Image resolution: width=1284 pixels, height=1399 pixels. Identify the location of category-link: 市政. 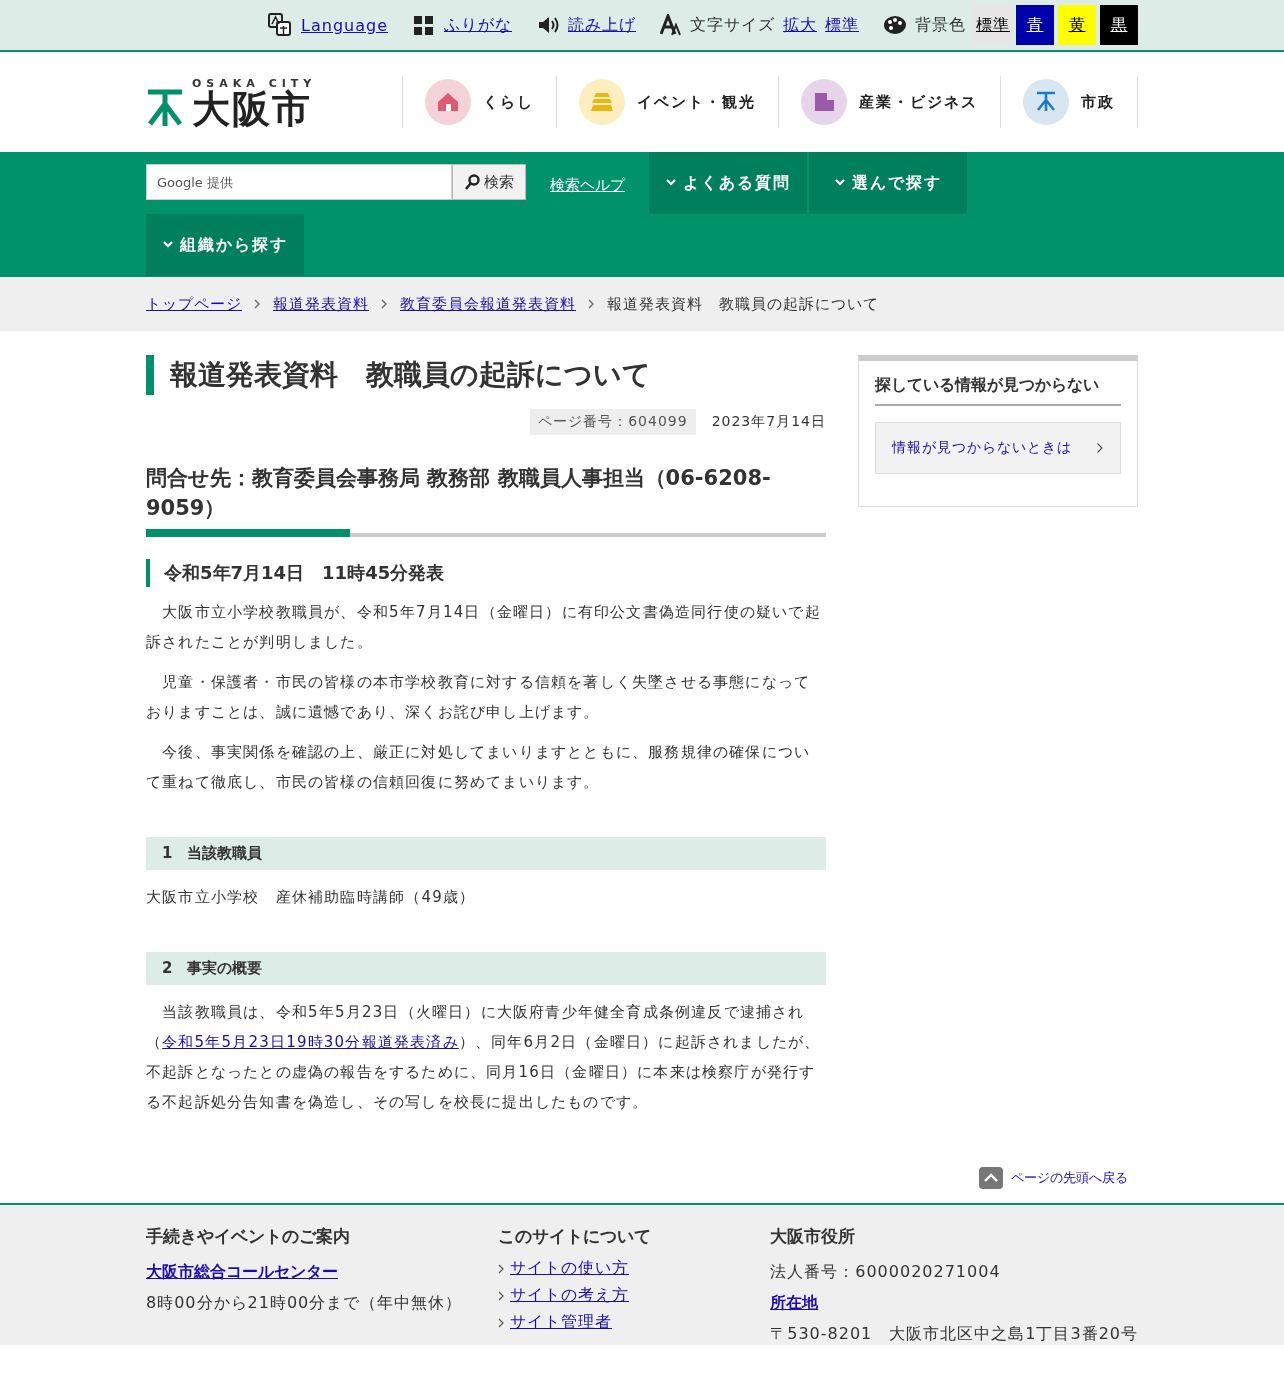
(1069, 102).